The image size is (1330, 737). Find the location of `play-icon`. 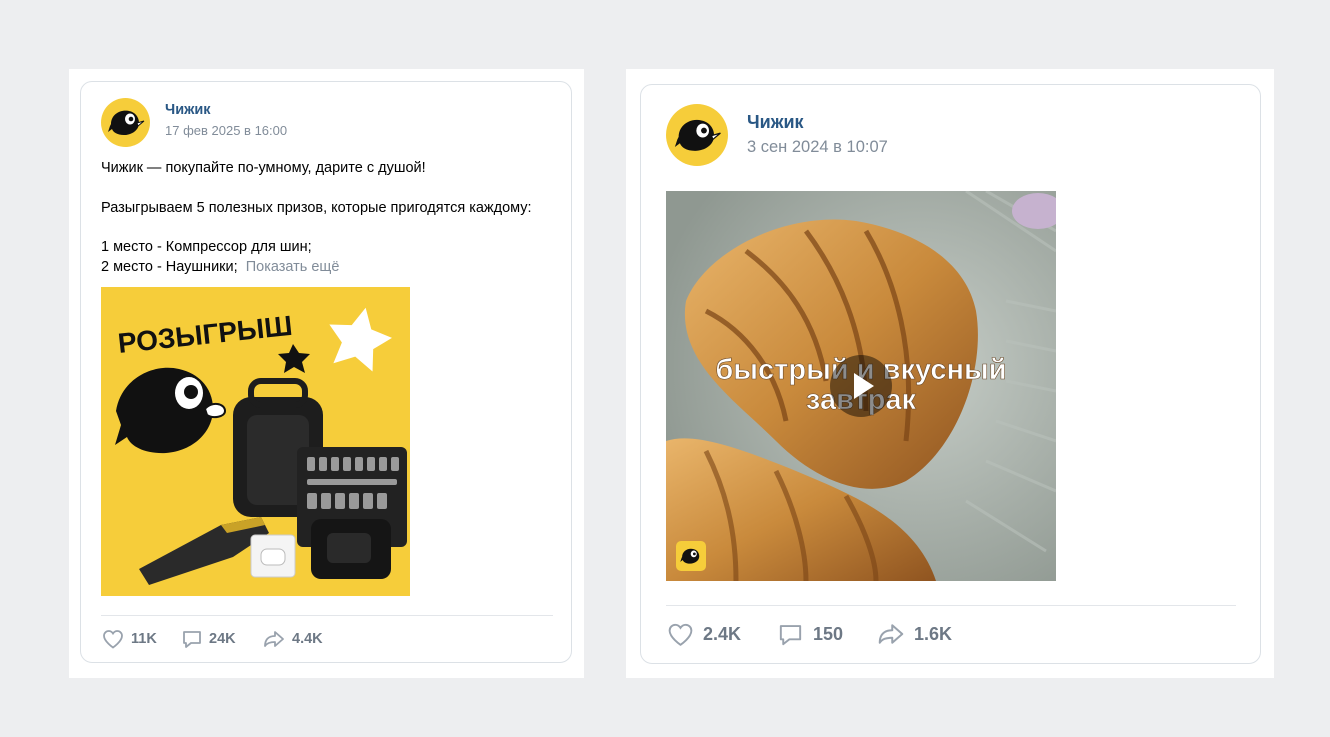

play-icon is located at coordinates (864, 386).